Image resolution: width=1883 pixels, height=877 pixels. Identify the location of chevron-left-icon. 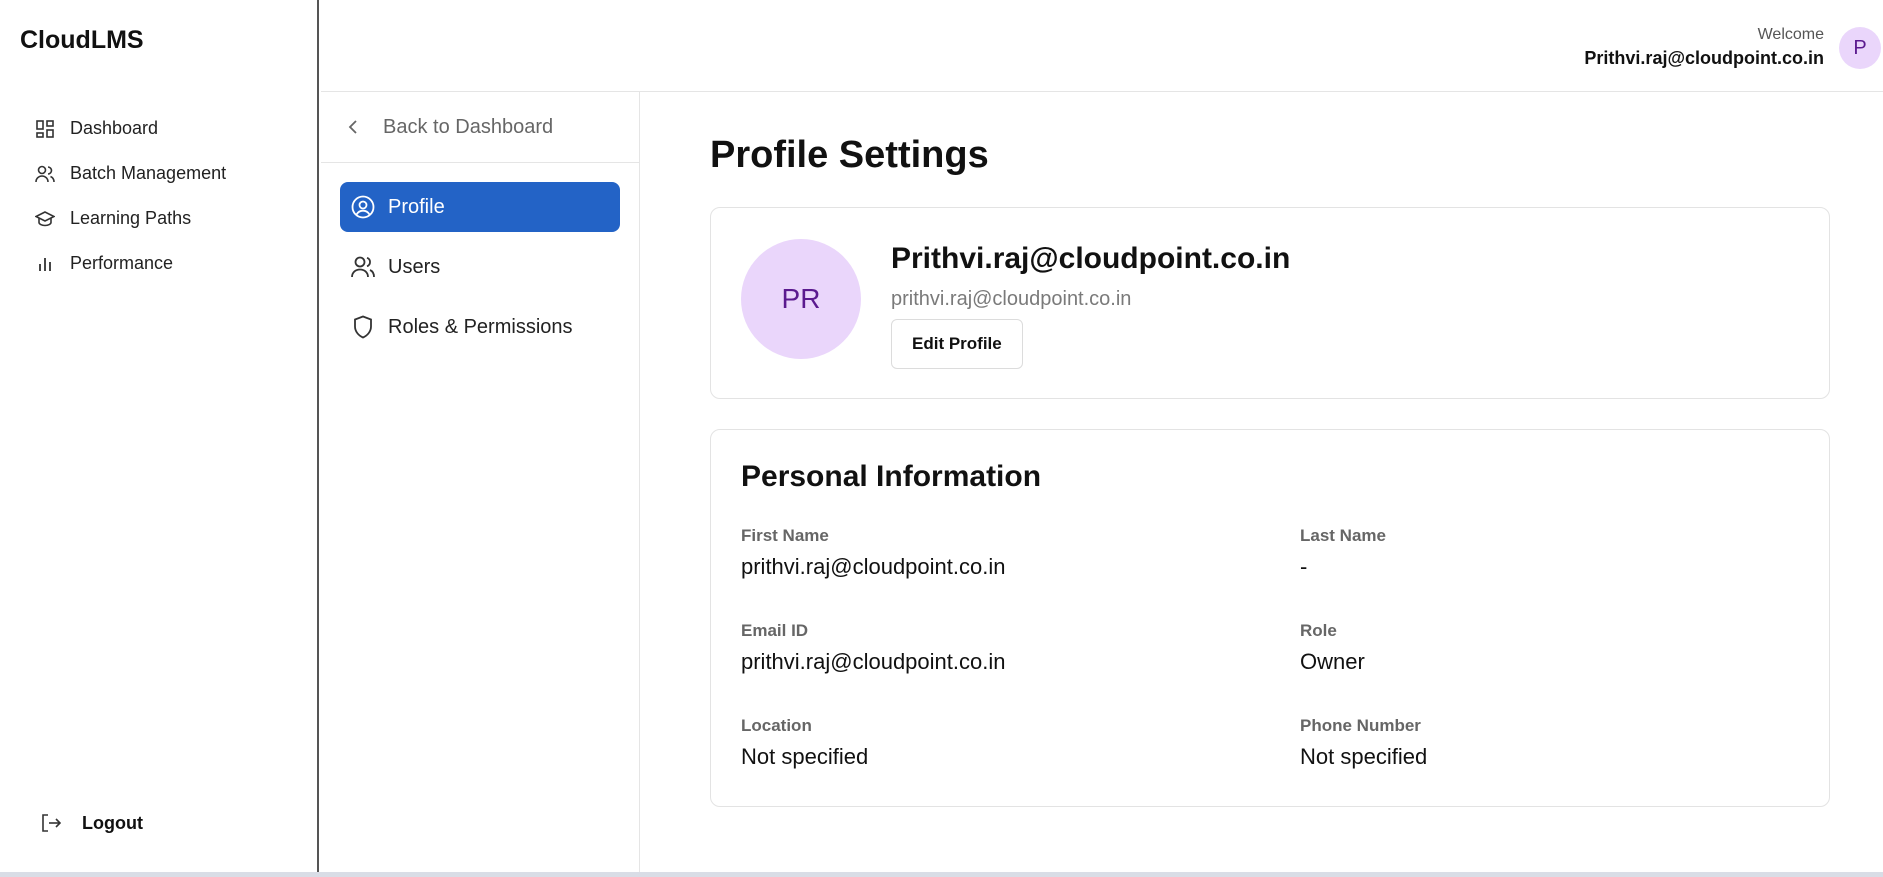
(356, 127).